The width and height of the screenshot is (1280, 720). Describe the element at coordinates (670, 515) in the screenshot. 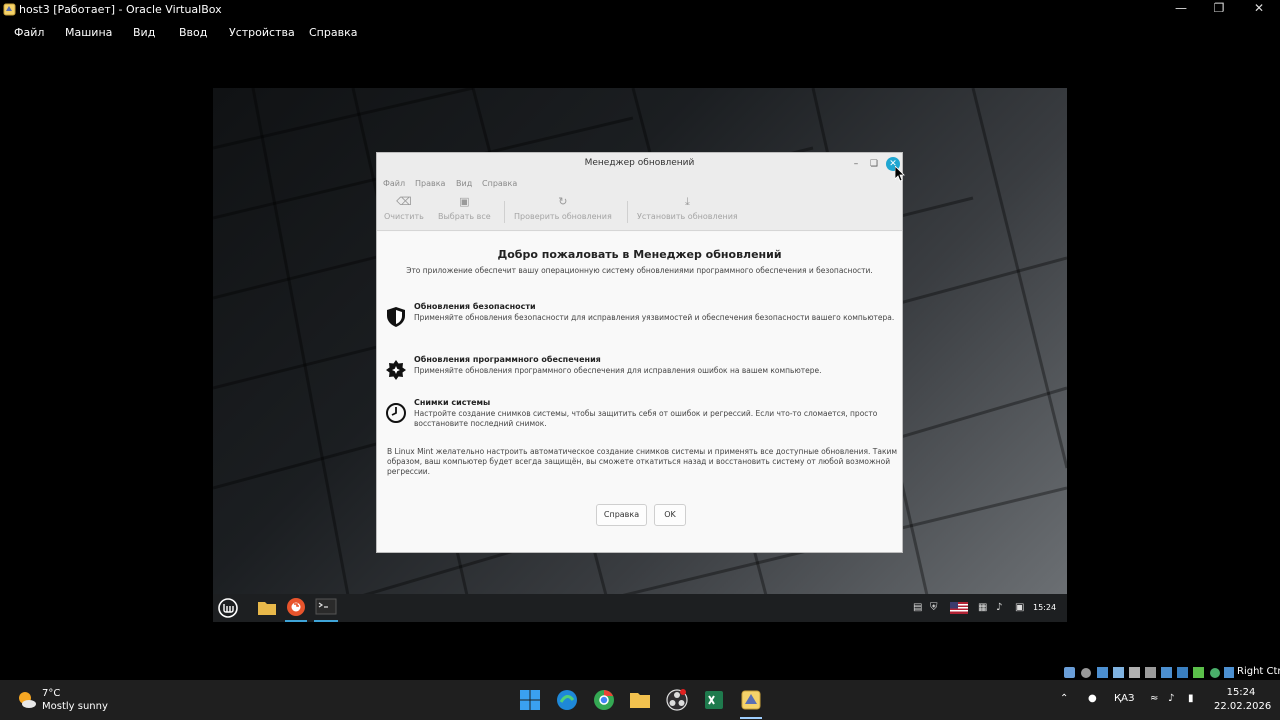

I see `ok-button: OK` at that location.